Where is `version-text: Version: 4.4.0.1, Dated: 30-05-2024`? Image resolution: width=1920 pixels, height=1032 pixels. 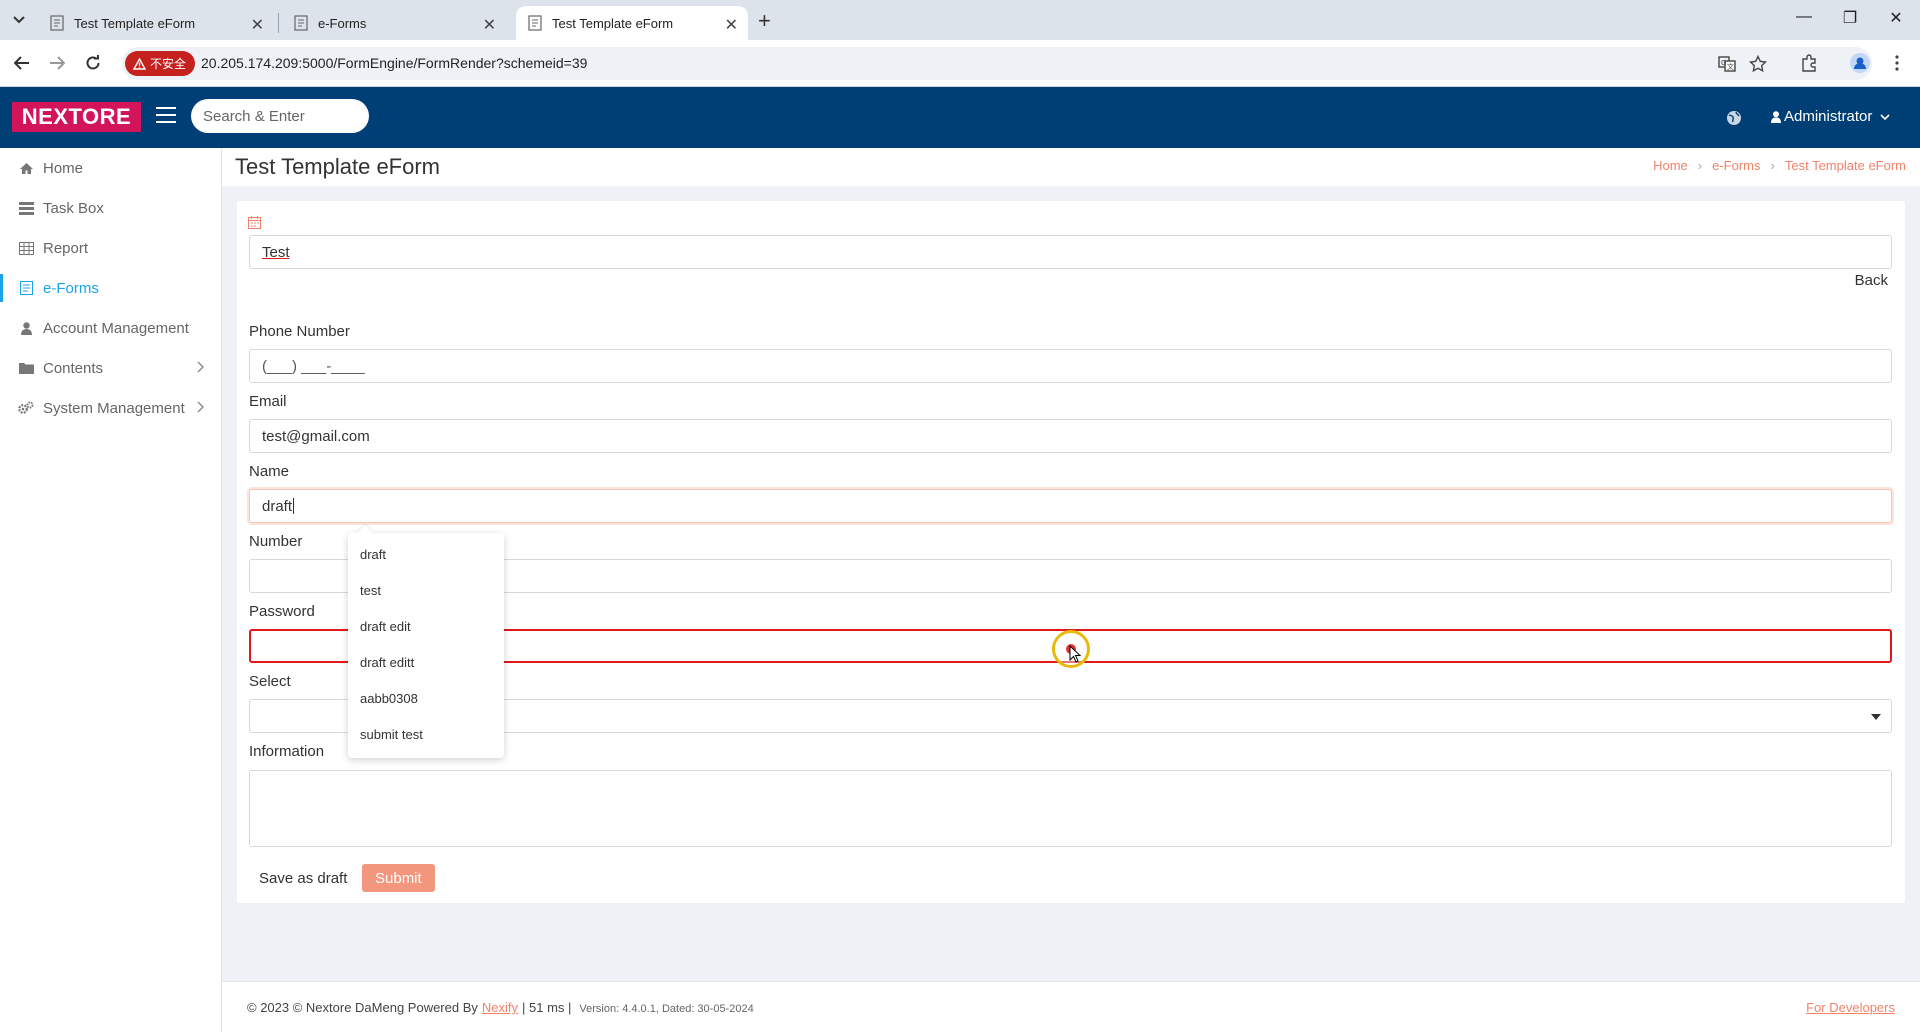
version-text: Version: 4.4.0.1, Dated: 30-05-2024 is located at coordinates (666, 1009).